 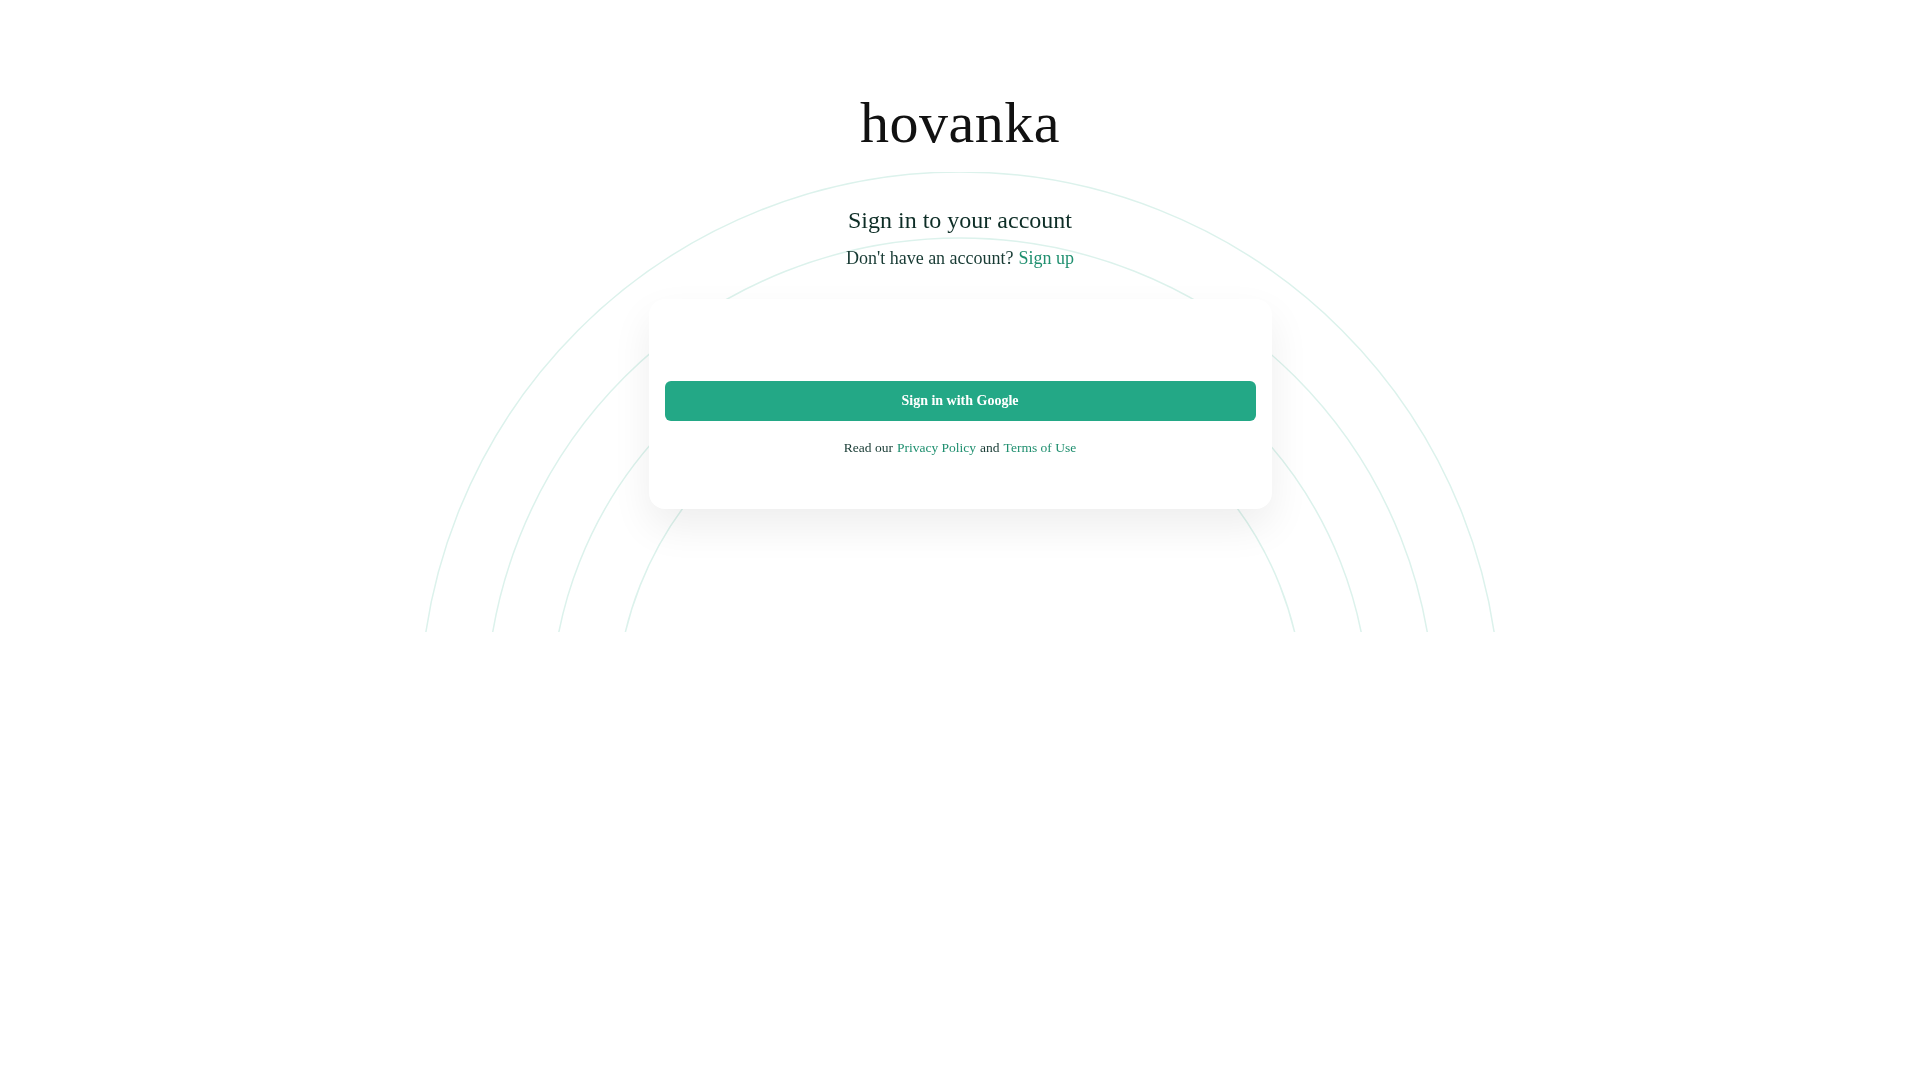 I want to click on page-title: Sign in to your account, so click(x=960, y=220).